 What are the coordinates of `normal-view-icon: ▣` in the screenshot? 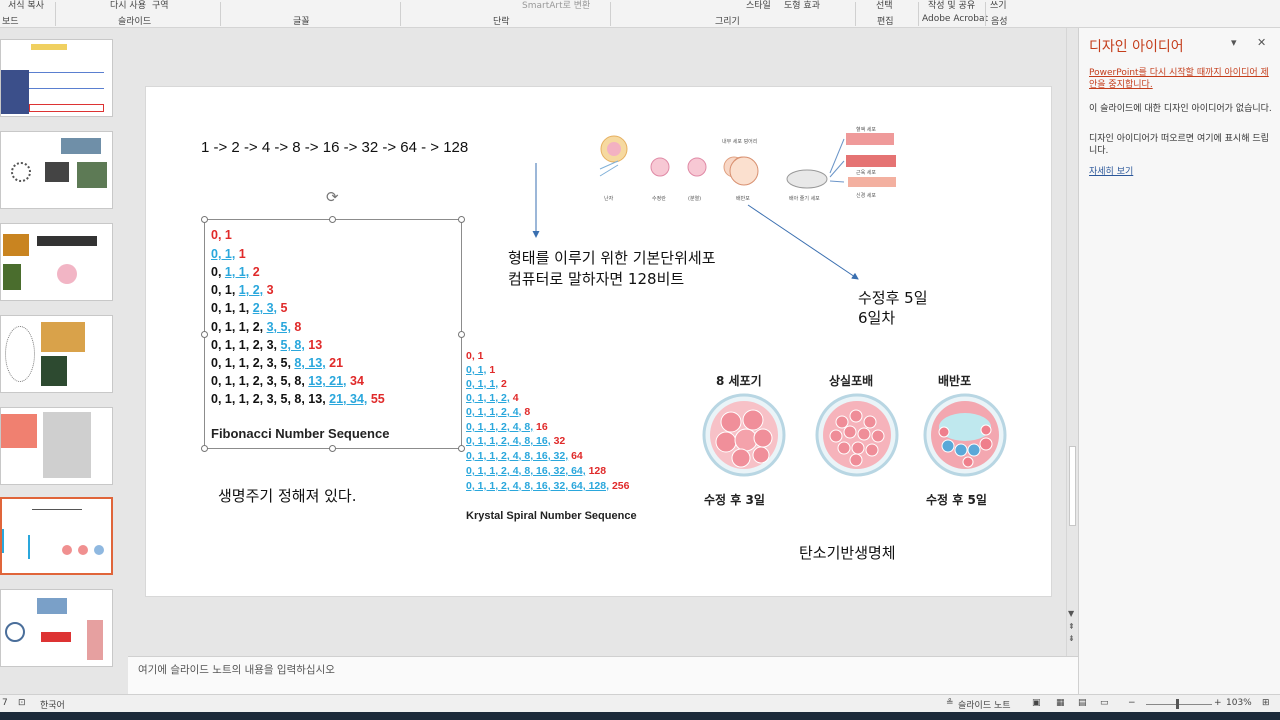 It's located at (1036, 703).